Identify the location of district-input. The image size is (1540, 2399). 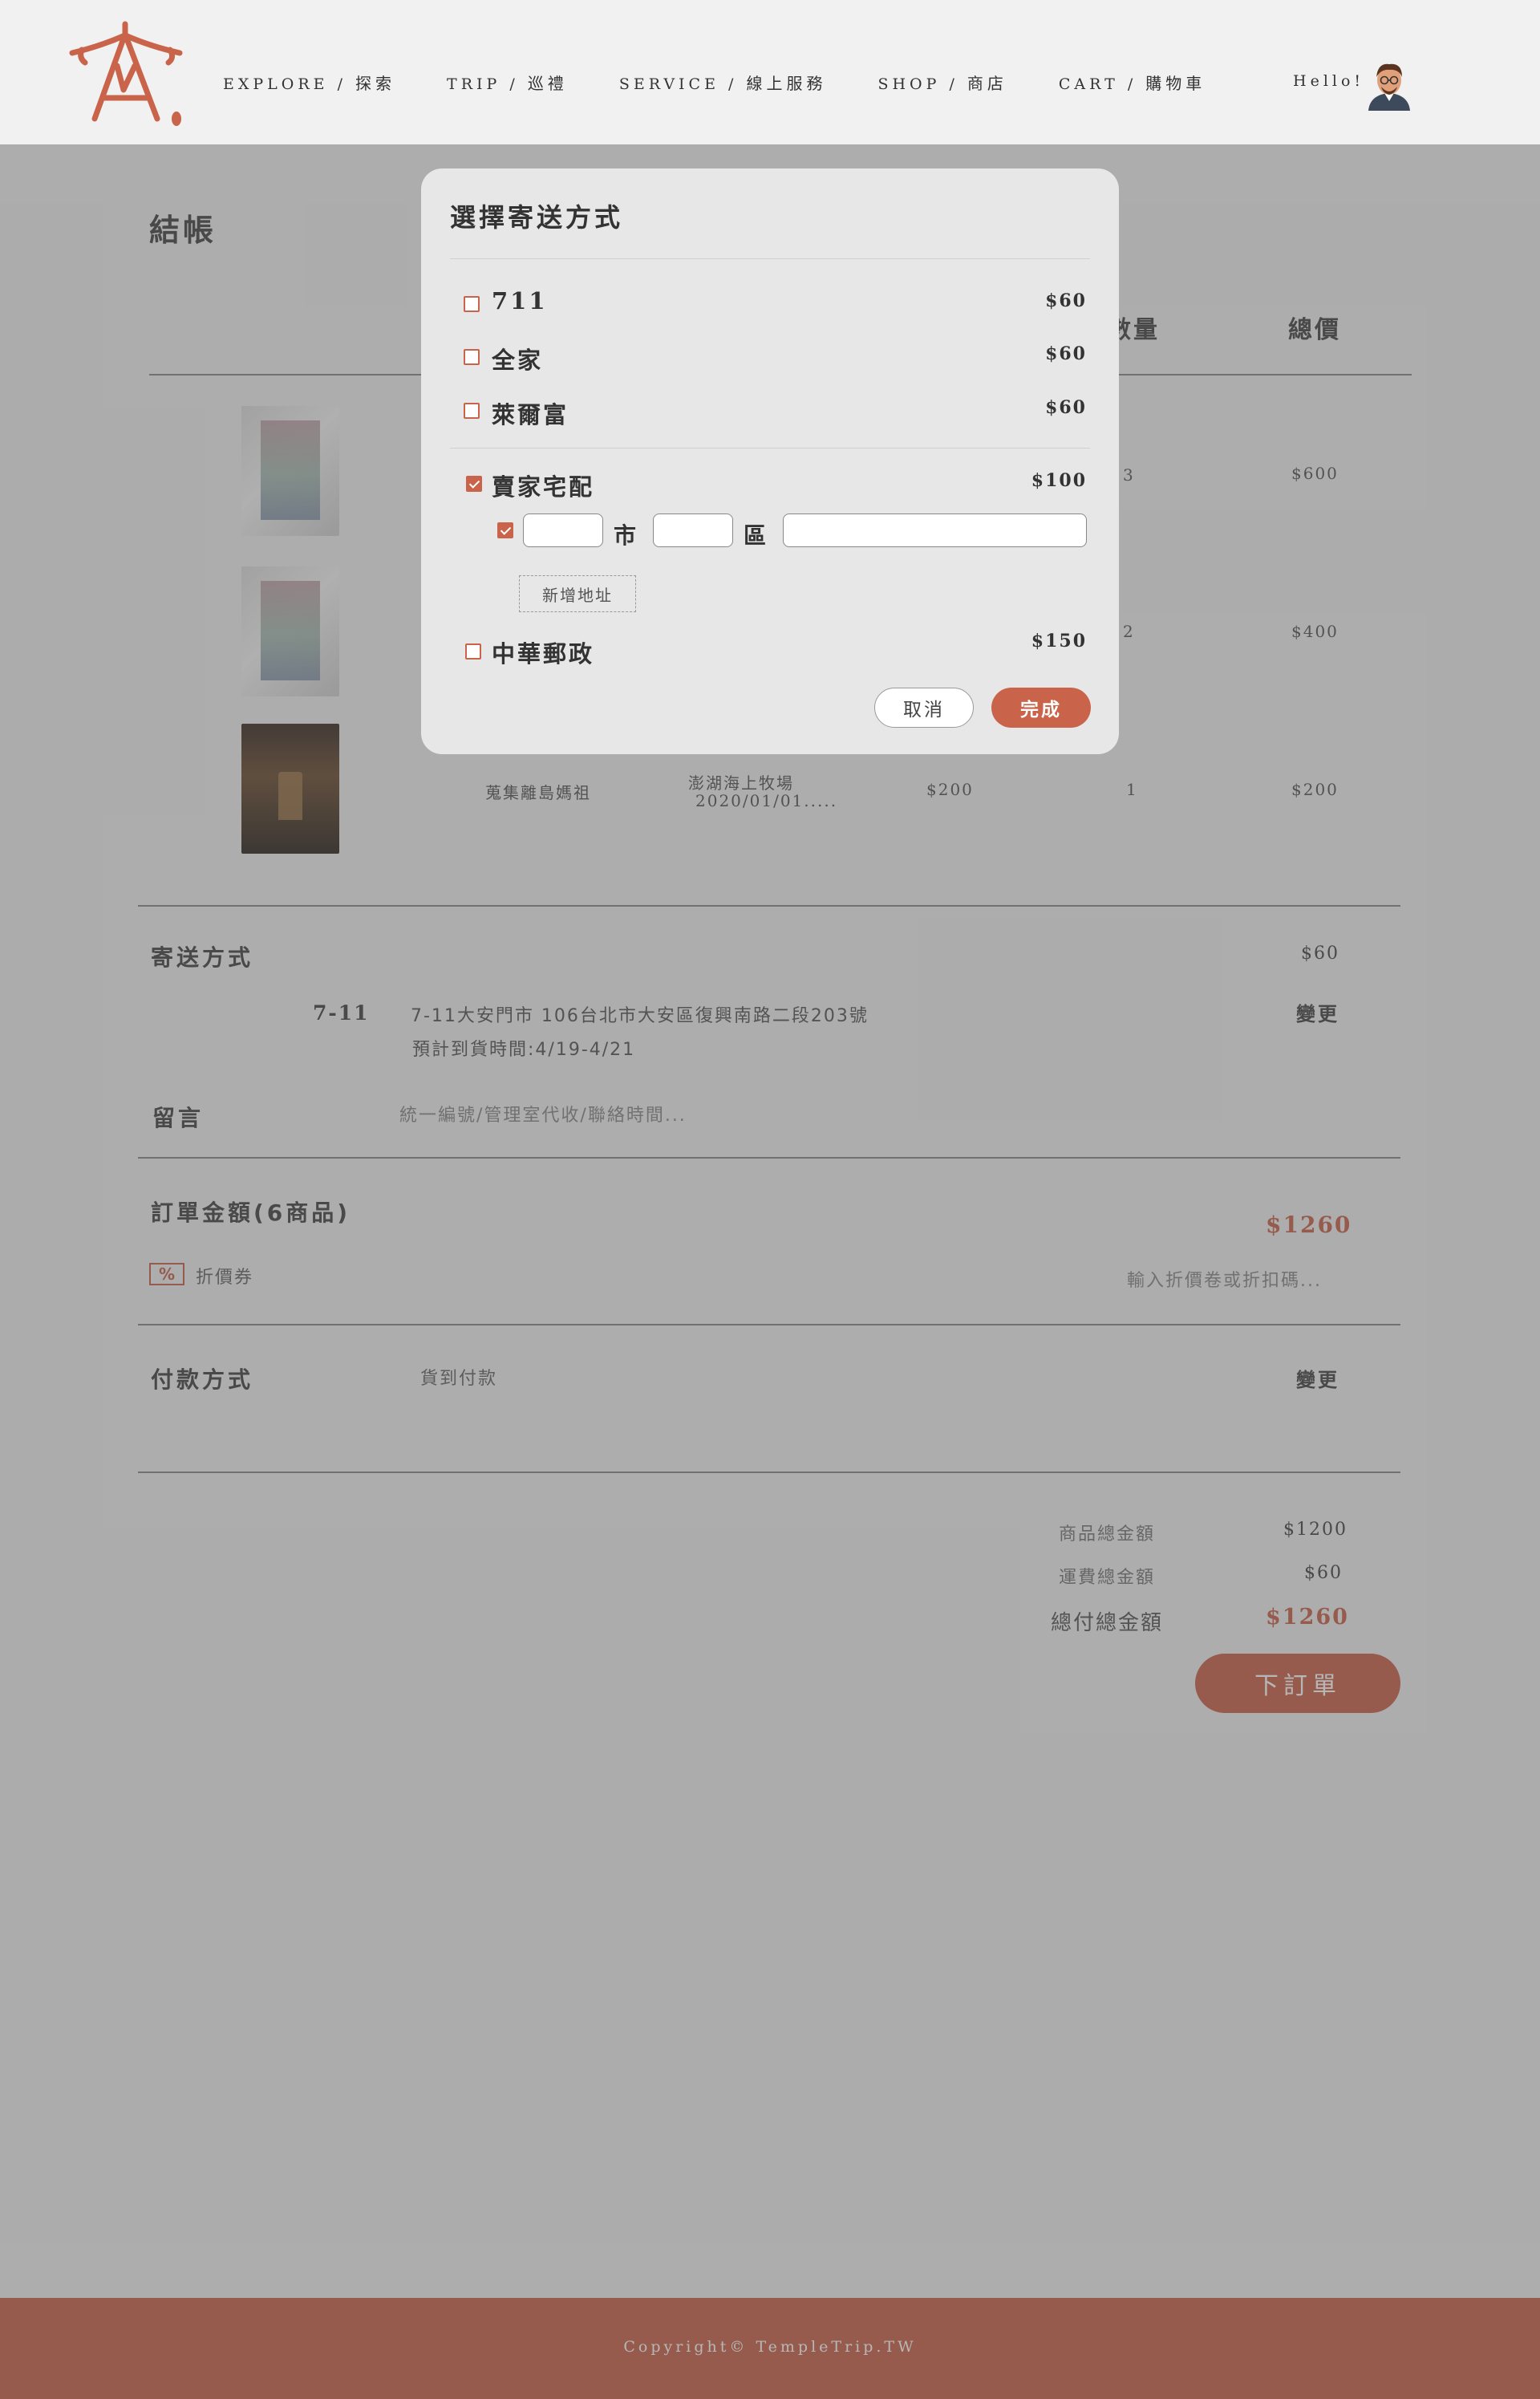
(693, 530).